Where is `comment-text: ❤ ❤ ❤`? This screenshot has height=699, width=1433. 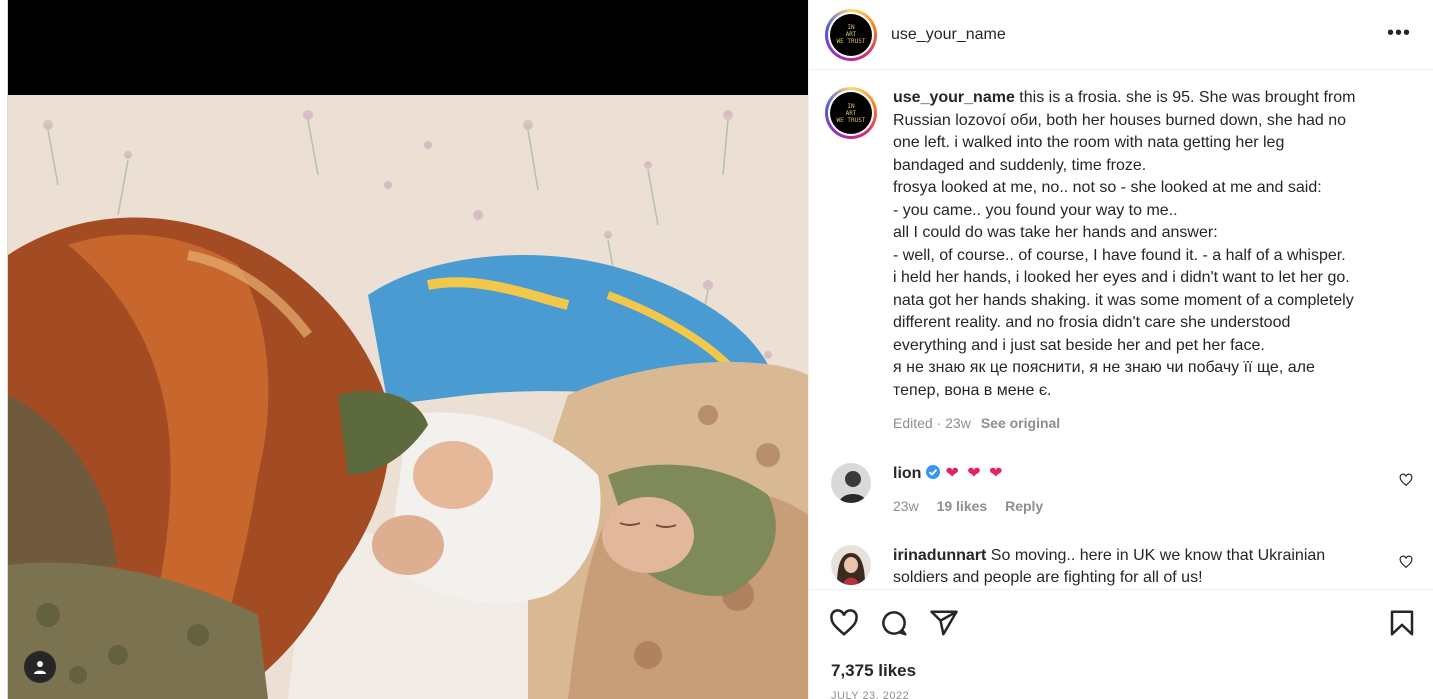 comment-text: ❤ ❤ ❤ is located at coordinates (975, 473).